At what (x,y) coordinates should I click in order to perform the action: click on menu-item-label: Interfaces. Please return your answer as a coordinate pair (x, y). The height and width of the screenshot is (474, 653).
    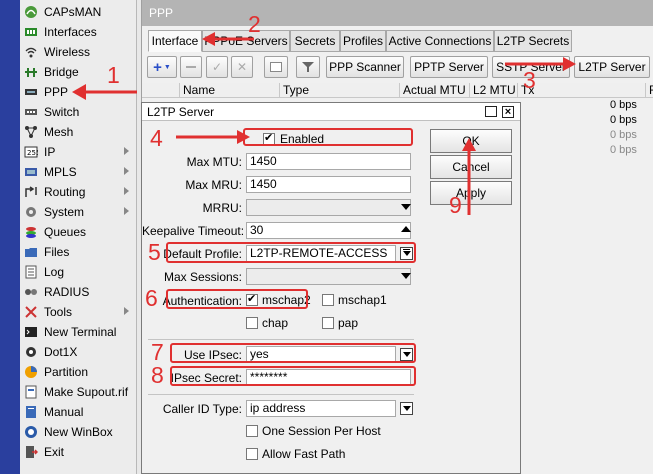
    Looking at the image, I should click on (70, 32).